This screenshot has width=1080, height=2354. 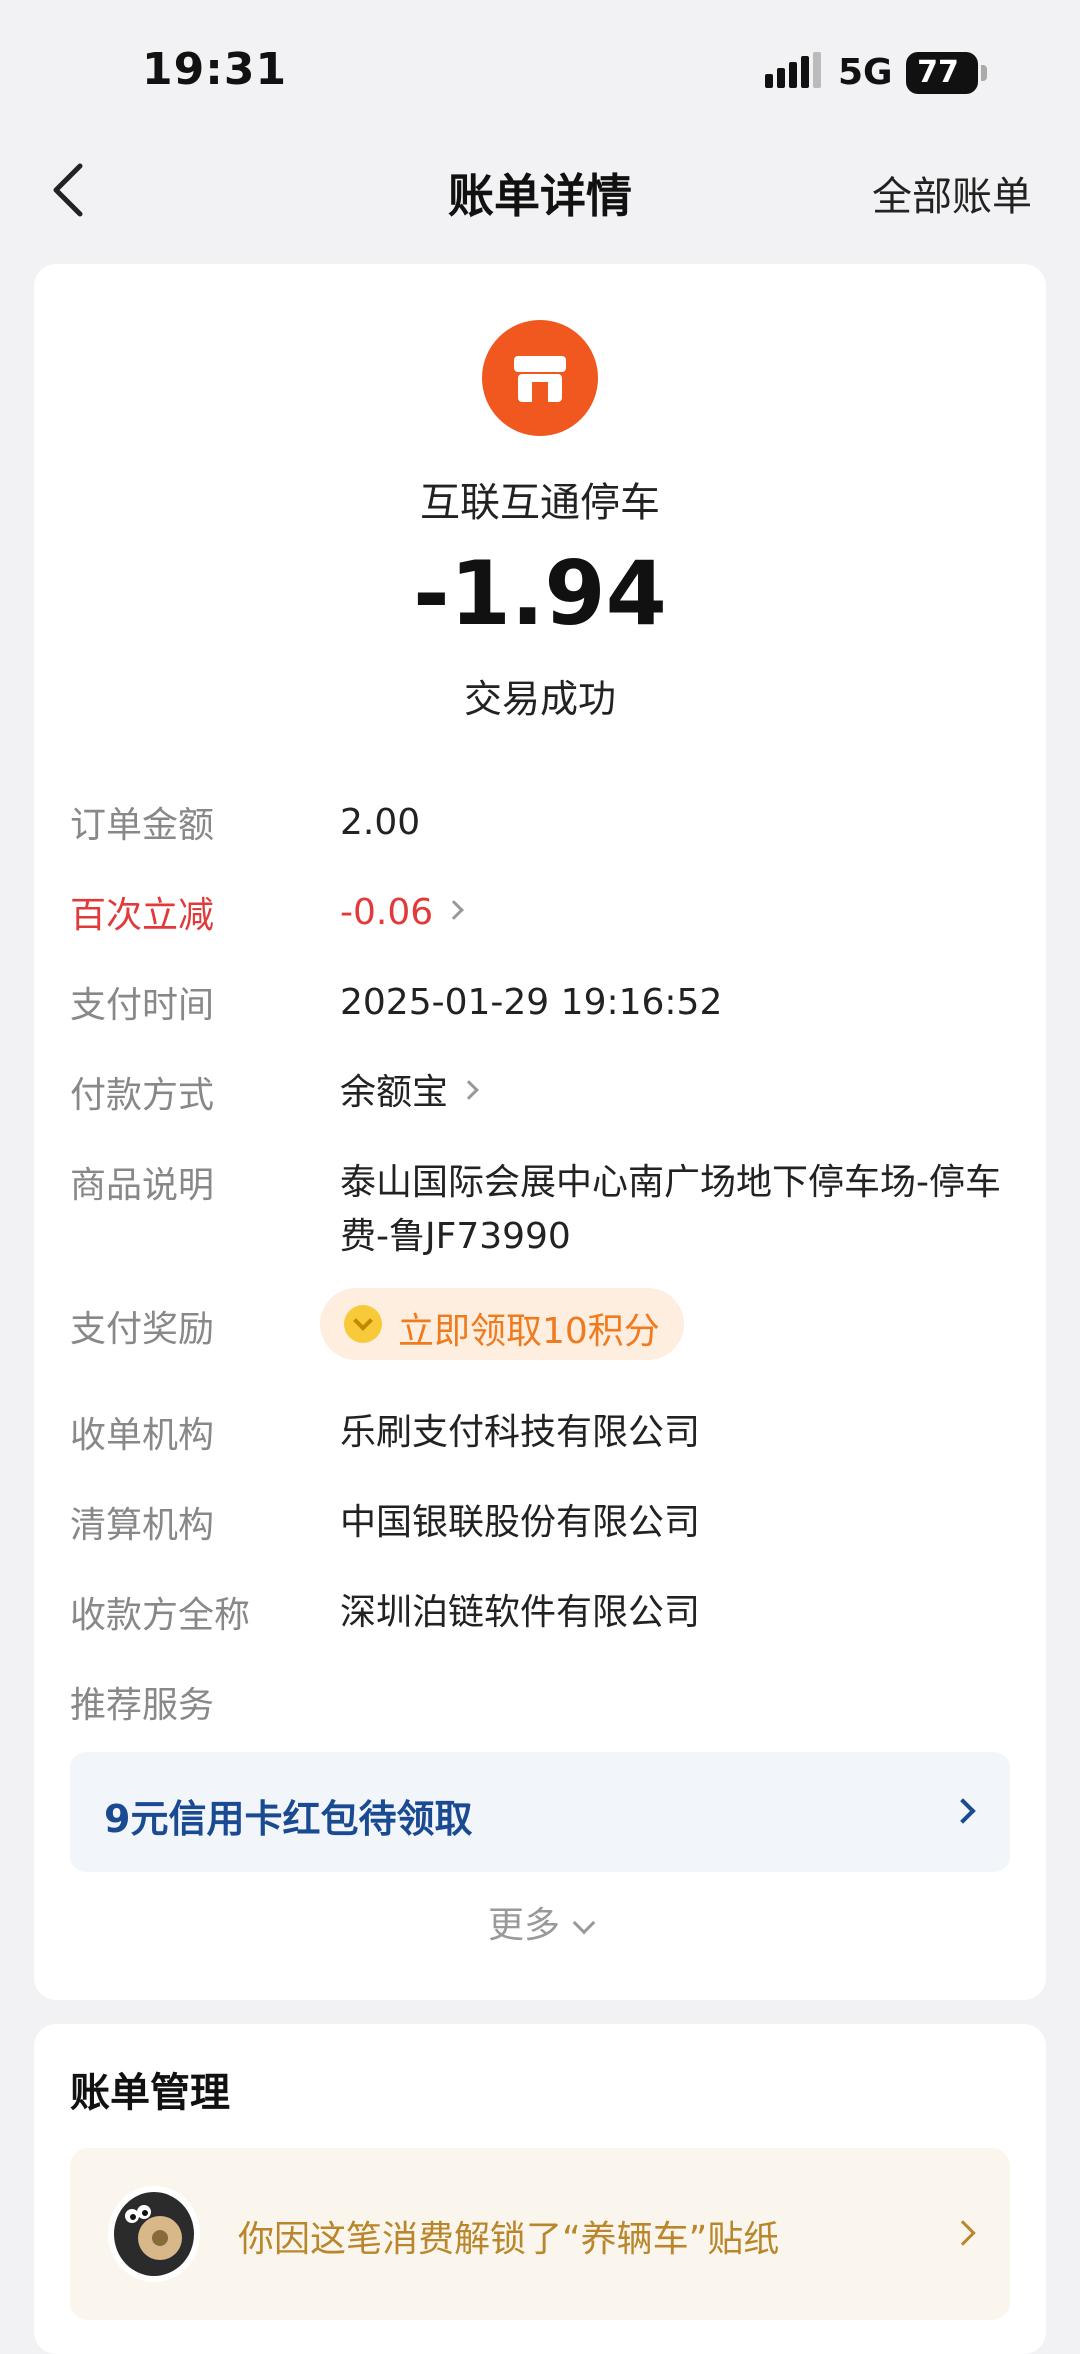 What do you see at coordinates (539, 699) in the screenshot?
I see `transaction-status: 交易成功` at bounding box center [539, 699].